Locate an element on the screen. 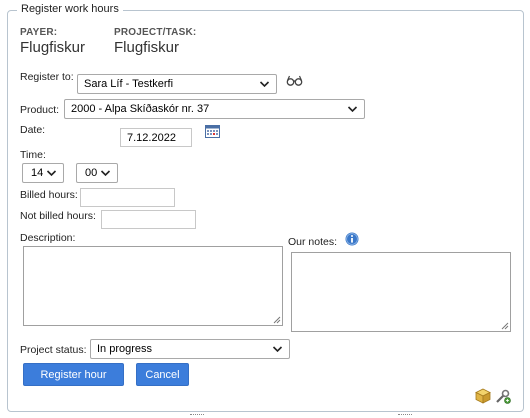  register-hour-button: Register hour is located at coordinates (73, 374).